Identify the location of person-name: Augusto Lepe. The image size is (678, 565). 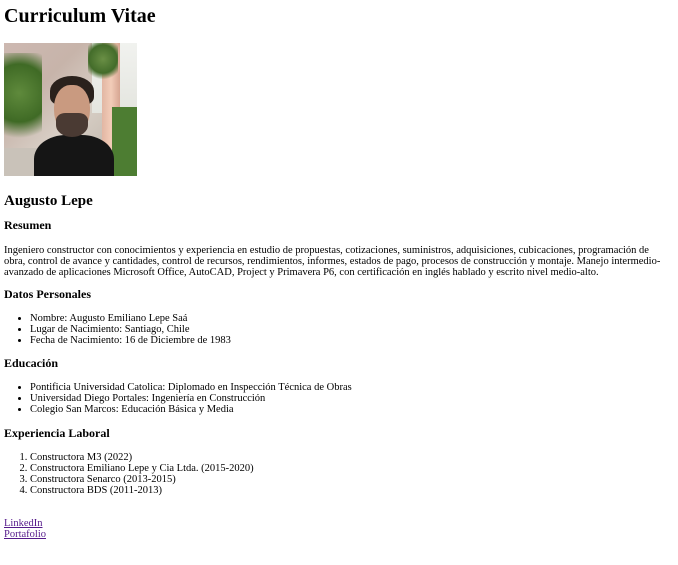
(48, 201).